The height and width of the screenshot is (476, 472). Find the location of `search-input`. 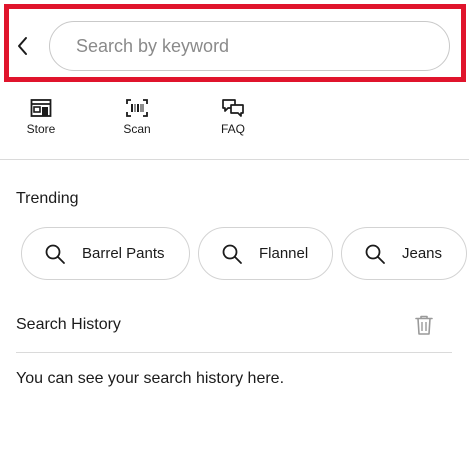

search-input is located at coordinates (249, 46).